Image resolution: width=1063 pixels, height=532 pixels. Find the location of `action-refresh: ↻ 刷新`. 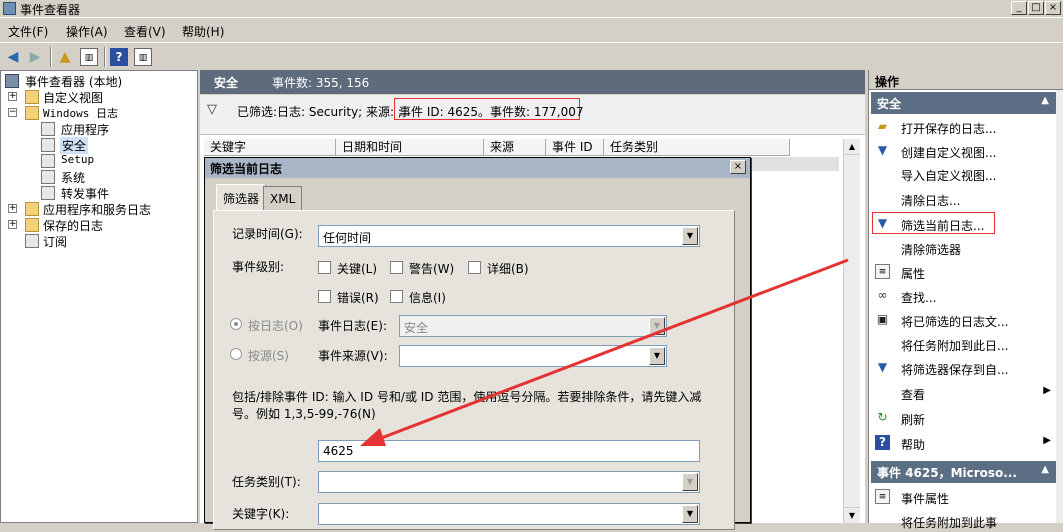

action-refresh: ↻ 刷新 is located at coordinates (965, 418).